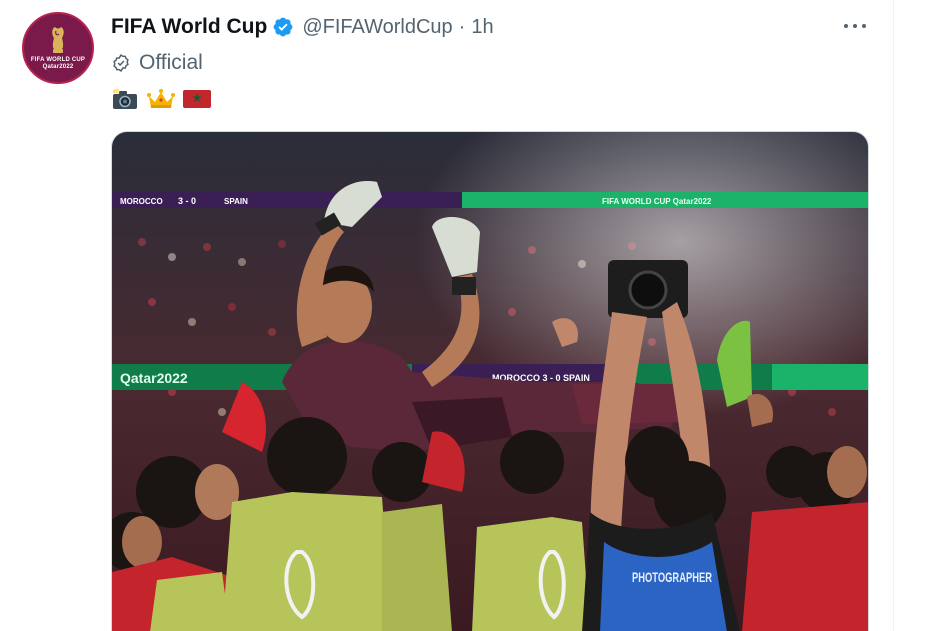  What do you see at coordinates (121, 63) in the screenshot?
I see `official-badge-icon` at bounding box center [121, 63].